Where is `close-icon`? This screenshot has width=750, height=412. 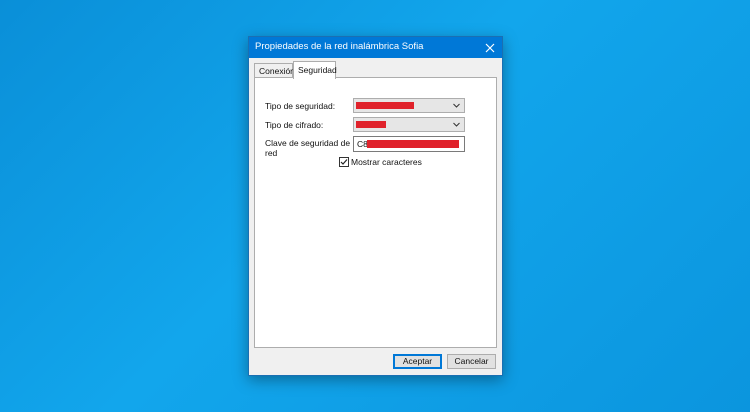 close-icon is located at coordinates (490, 47).